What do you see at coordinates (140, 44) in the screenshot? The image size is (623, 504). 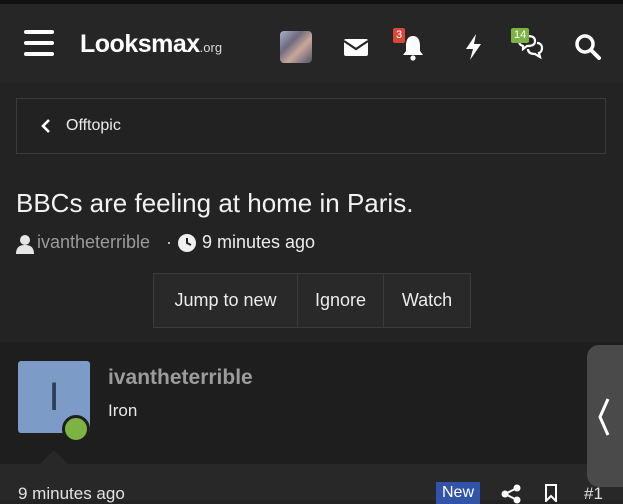 I see `logo-main-text: Looksmax` at bounding box center [140, 44].